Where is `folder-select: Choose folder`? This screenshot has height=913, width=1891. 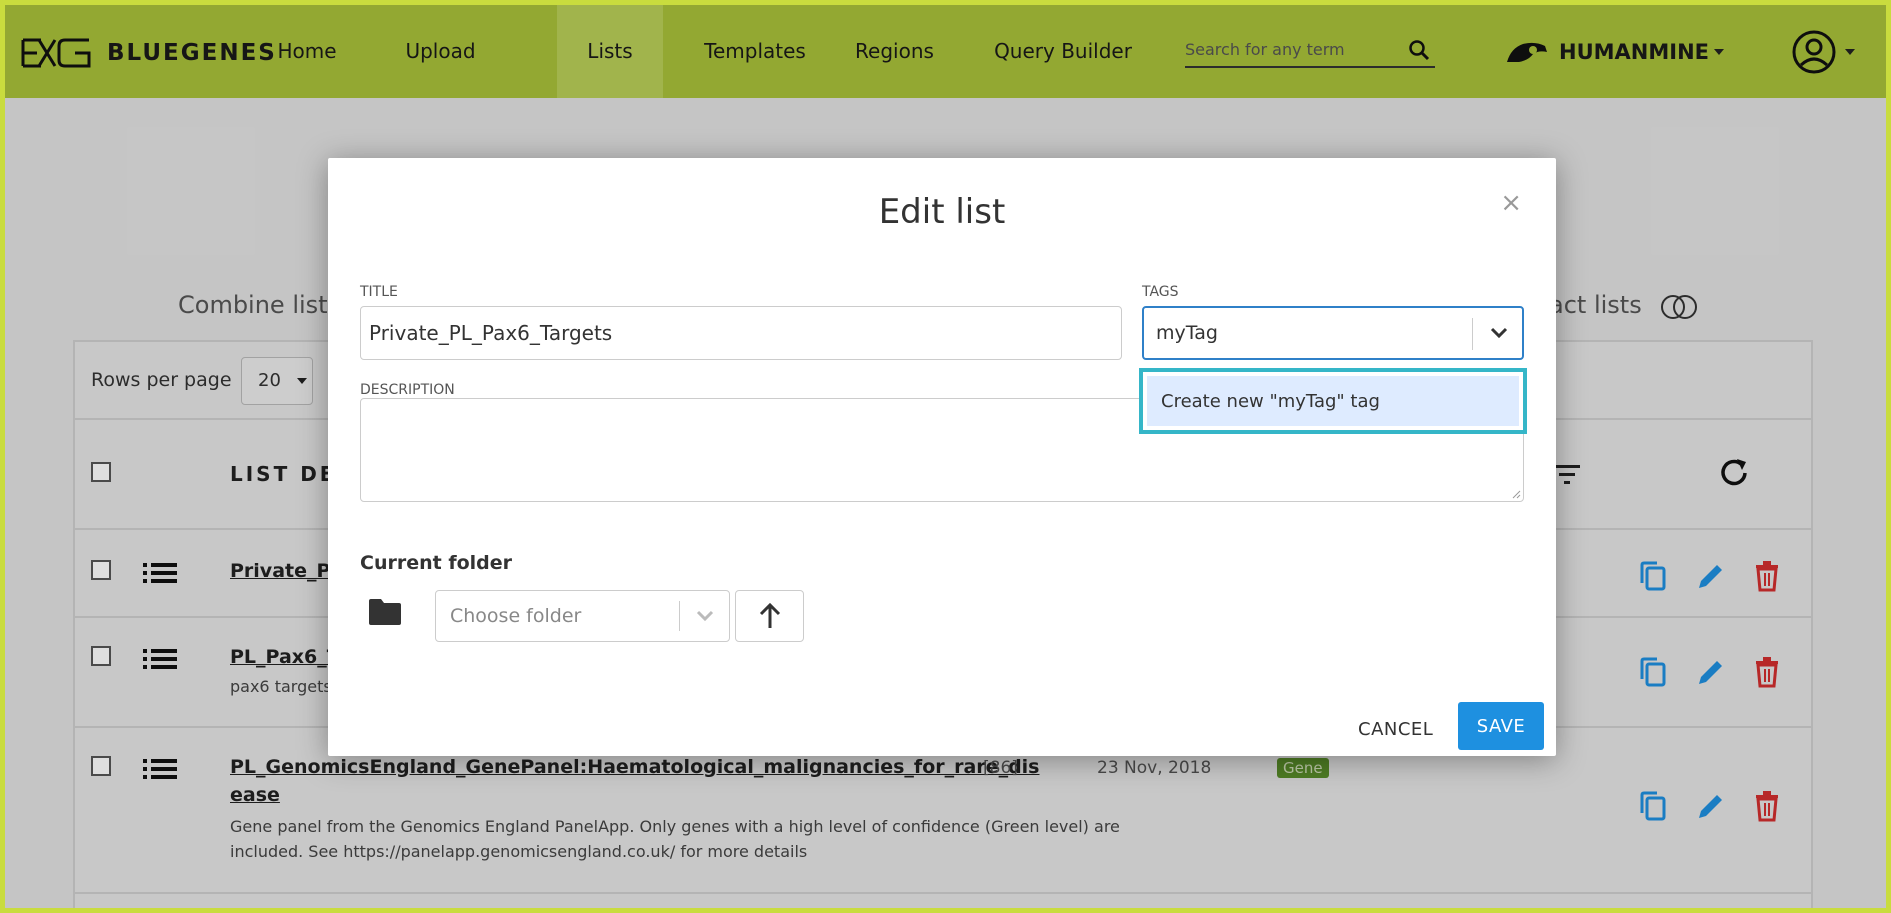
folder-select: Choose folder is located at coordinates (582, 616).